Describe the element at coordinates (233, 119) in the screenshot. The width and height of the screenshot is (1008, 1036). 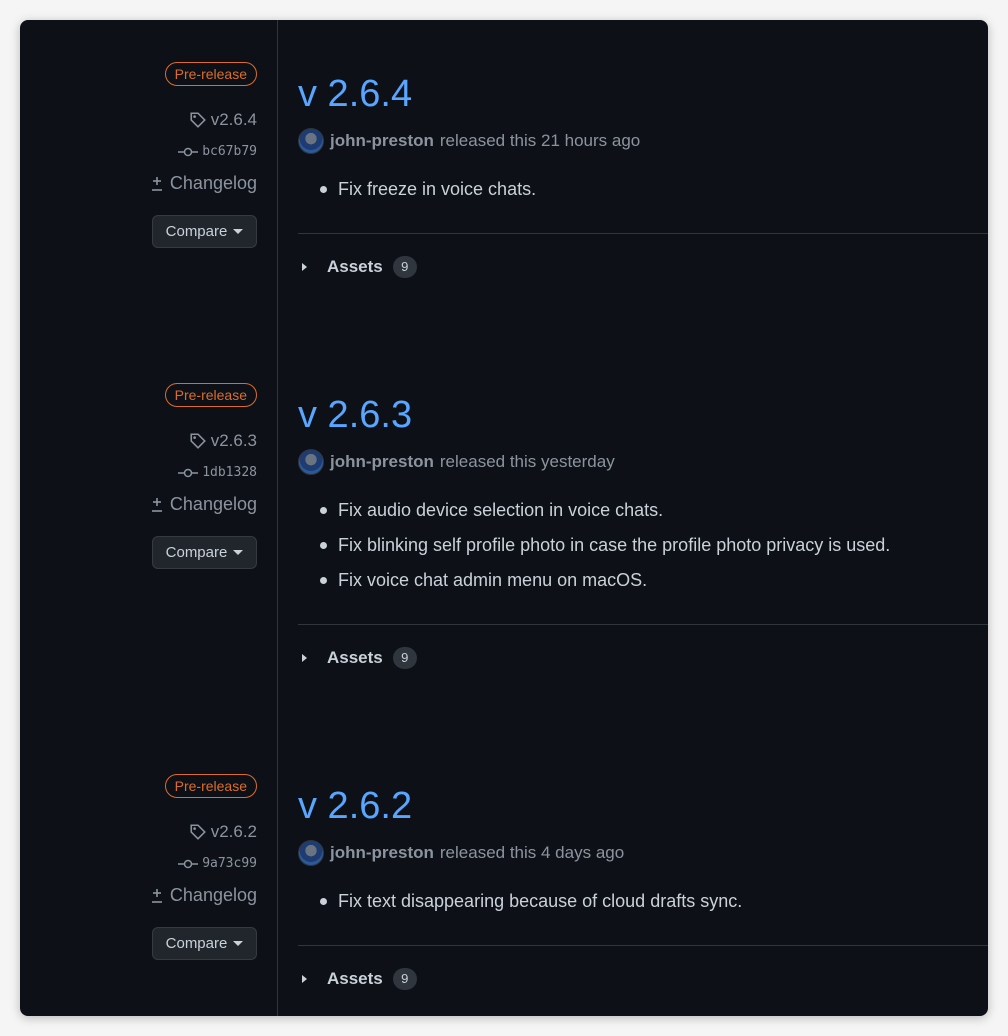
I see `tag-label: v2.6.4` at that location.